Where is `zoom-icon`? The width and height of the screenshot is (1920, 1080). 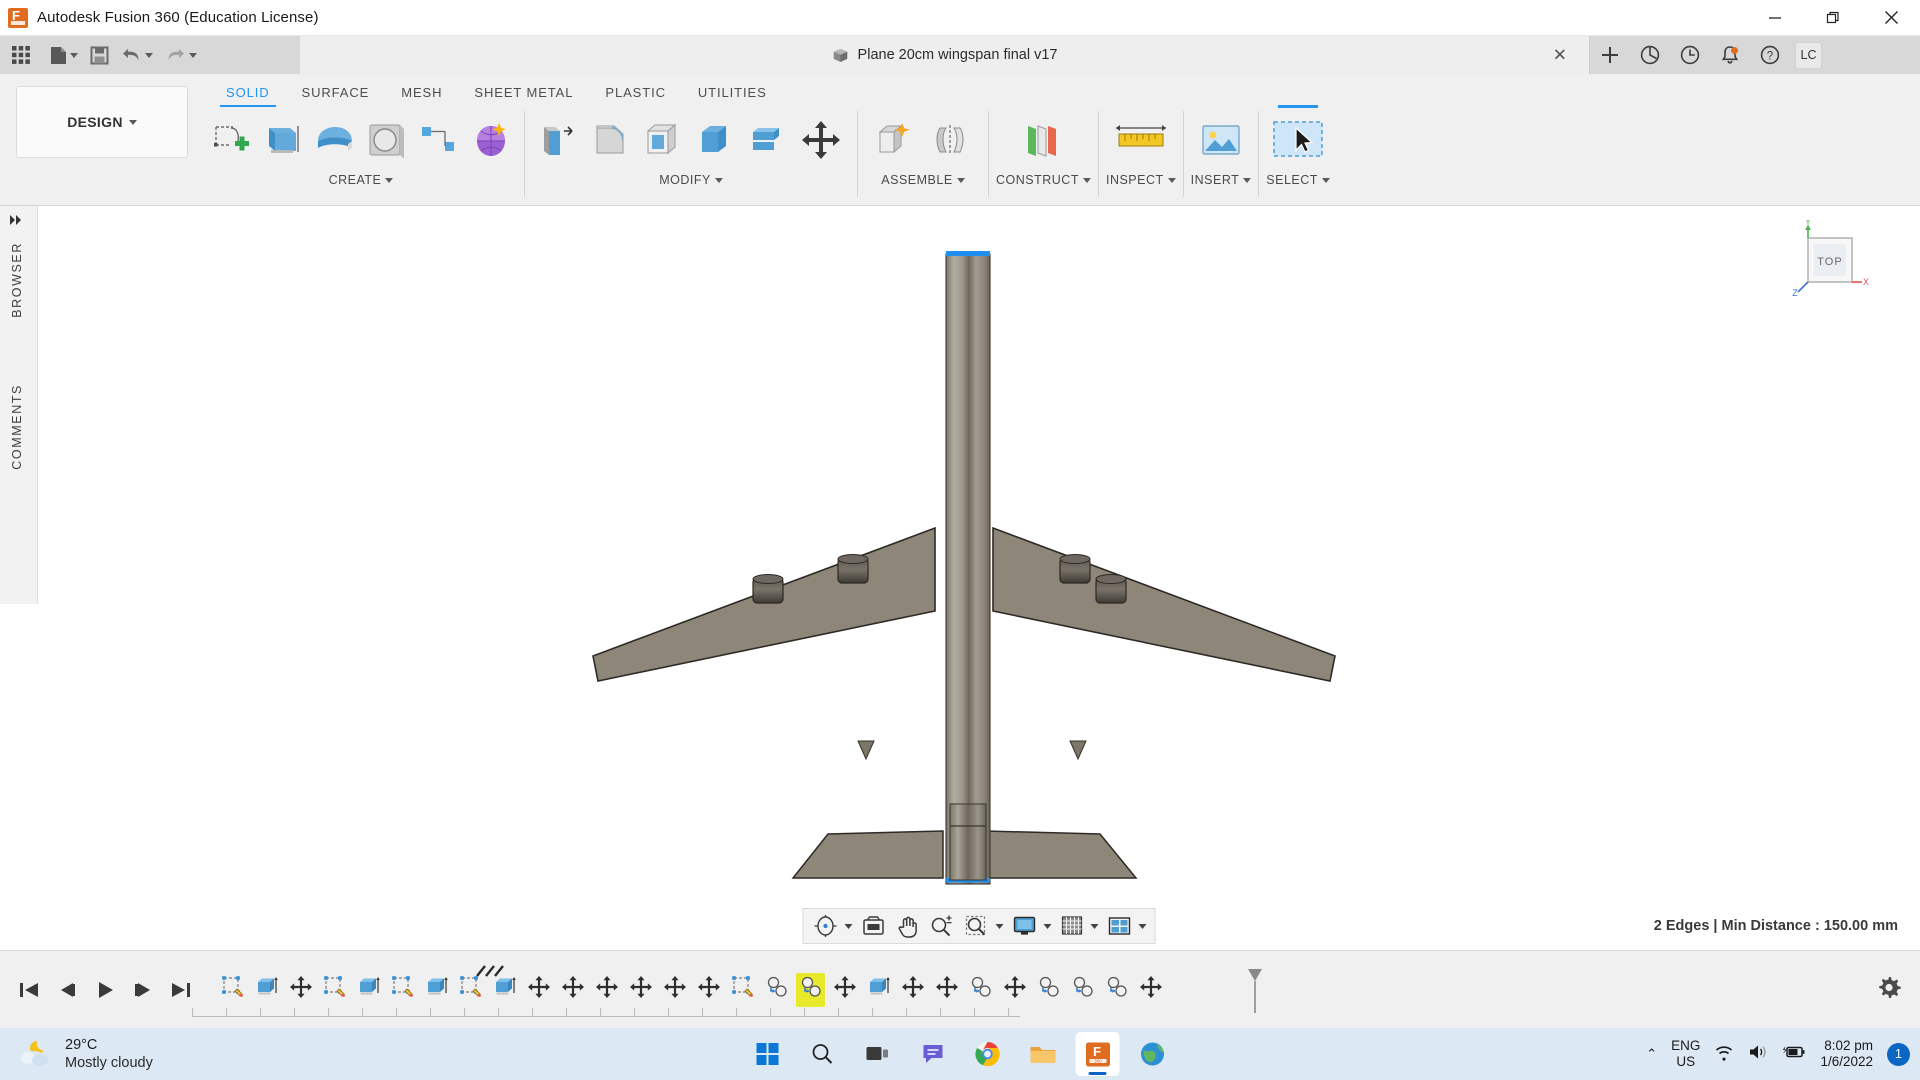 zoom-icon is located at coordinates (942, 926).